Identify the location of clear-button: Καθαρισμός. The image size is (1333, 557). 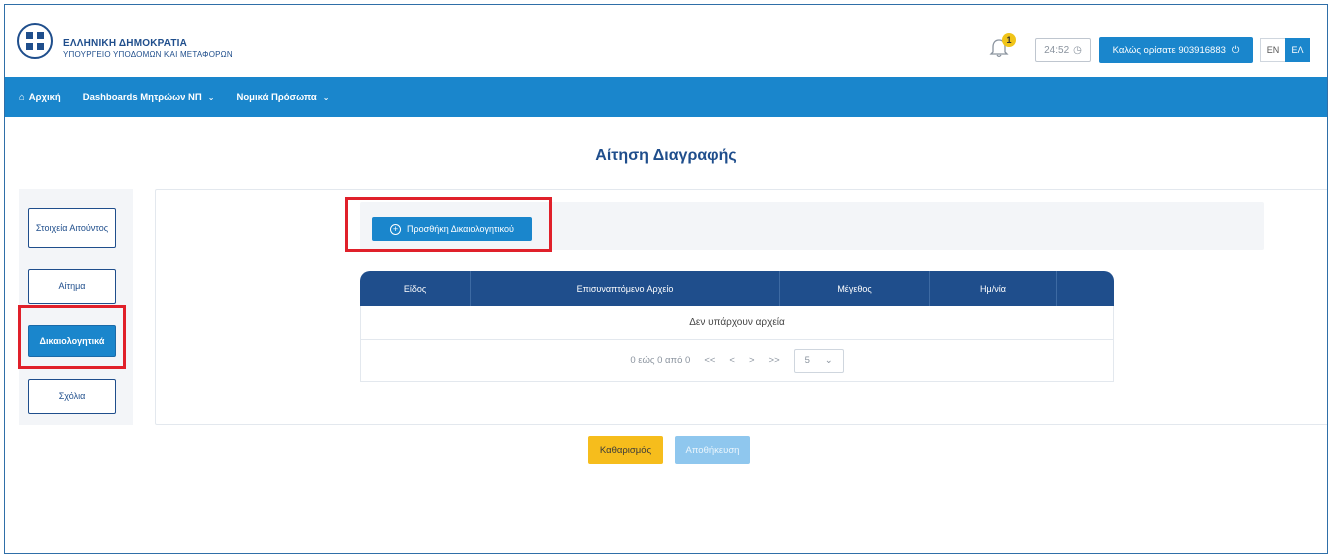
(625, 450).